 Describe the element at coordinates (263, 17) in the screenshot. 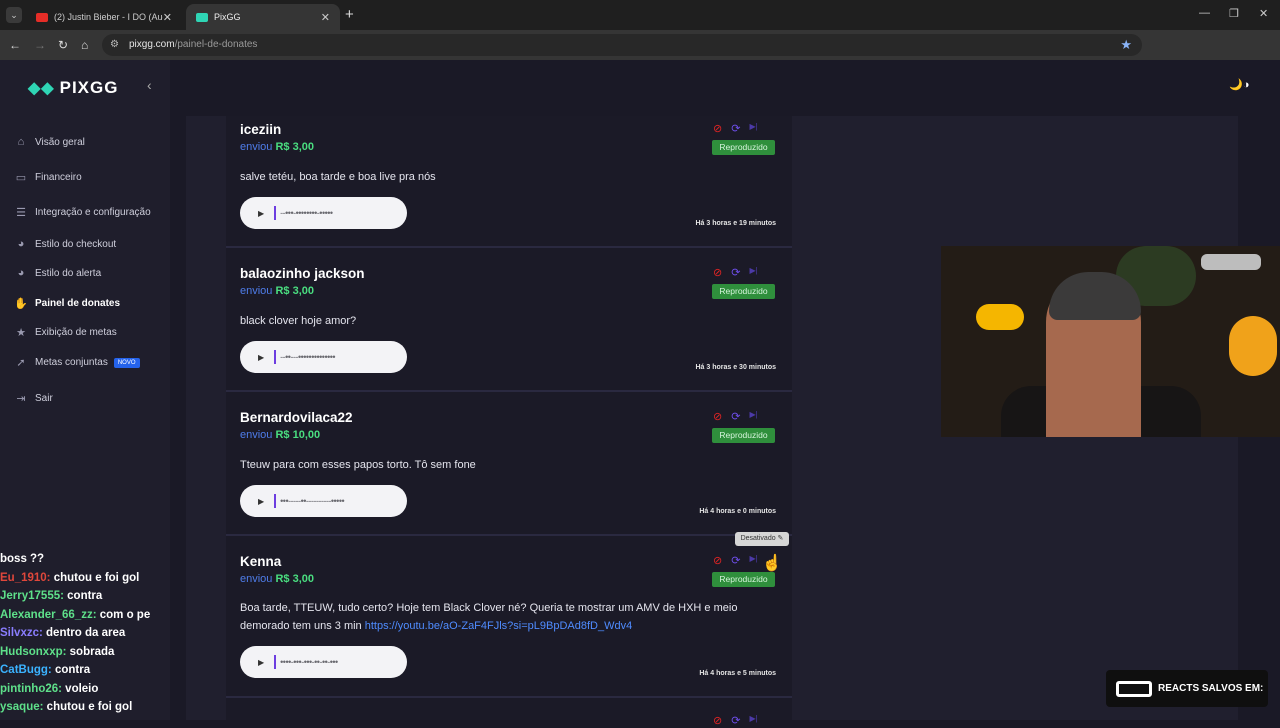

I see `browser-tab-pixgg: PixGG ✕` at that location.